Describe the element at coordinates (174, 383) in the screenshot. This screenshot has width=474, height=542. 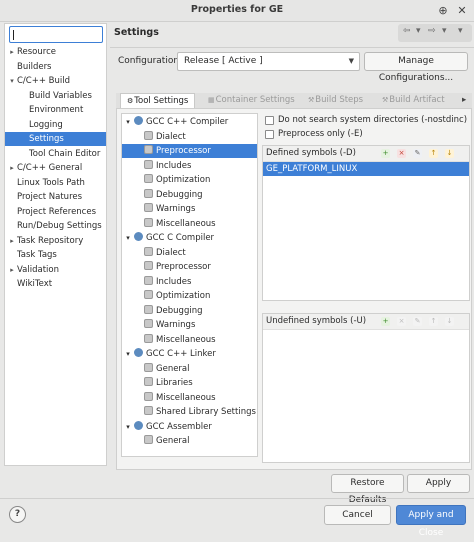
I see `tool-node-label: Libraries` at that location.